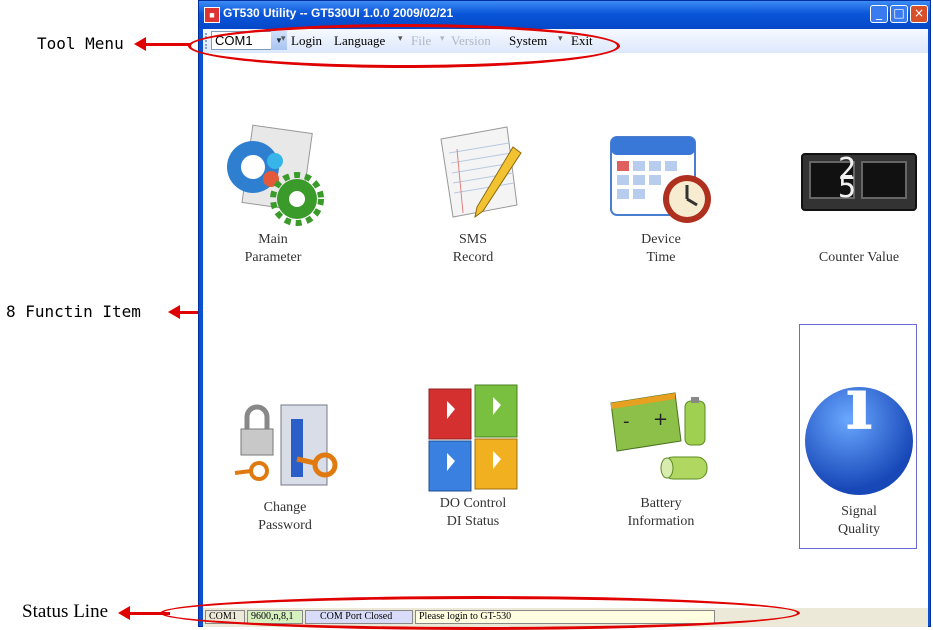 The height and width of the screenshot is (630, 933). What do you see at coordinates (473, 239) in the screenshot?
I see `function-label: SMS` at bounding box center [473, 239].